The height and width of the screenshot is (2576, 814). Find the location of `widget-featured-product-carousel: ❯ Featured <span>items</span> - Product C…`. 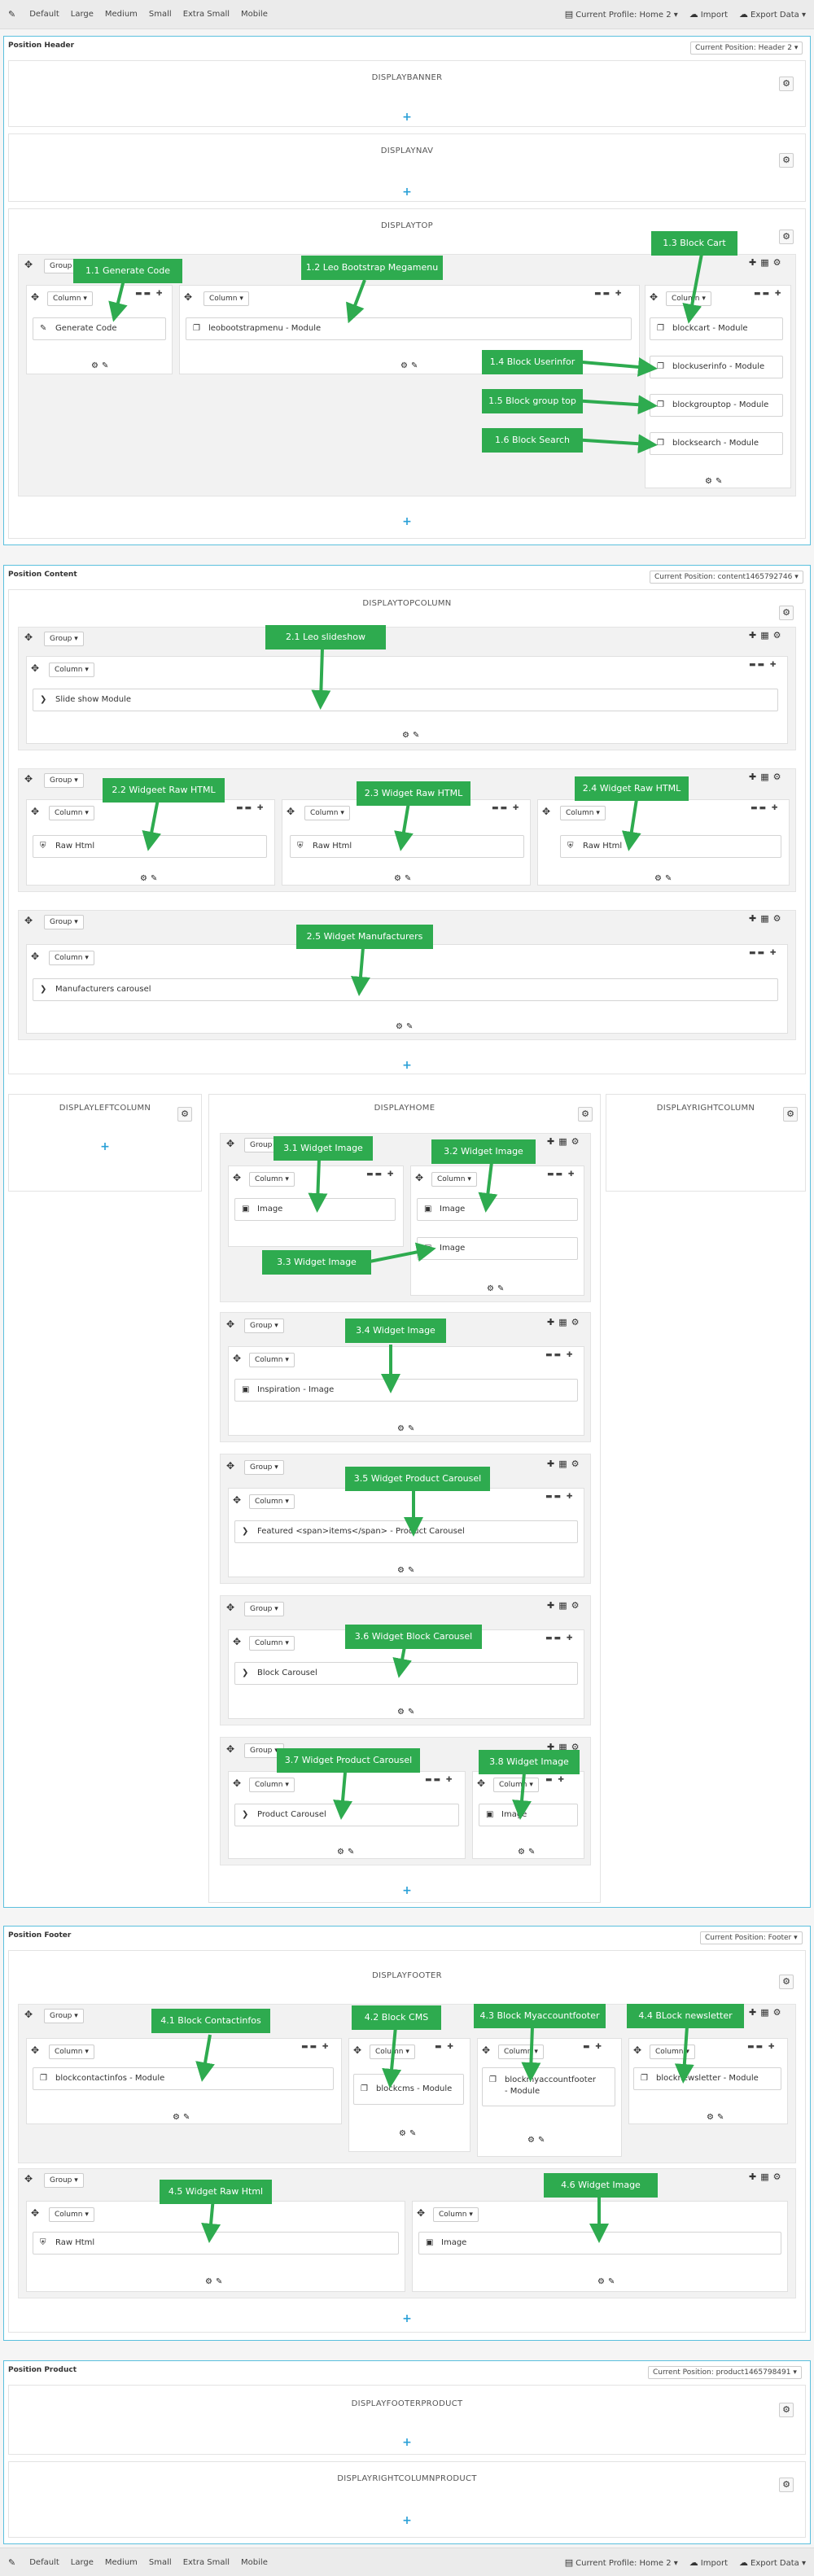

widget-featured-product-carousel: ❯ Featured <span>items</span> - Product C… is located at coordinates (406, 1531).